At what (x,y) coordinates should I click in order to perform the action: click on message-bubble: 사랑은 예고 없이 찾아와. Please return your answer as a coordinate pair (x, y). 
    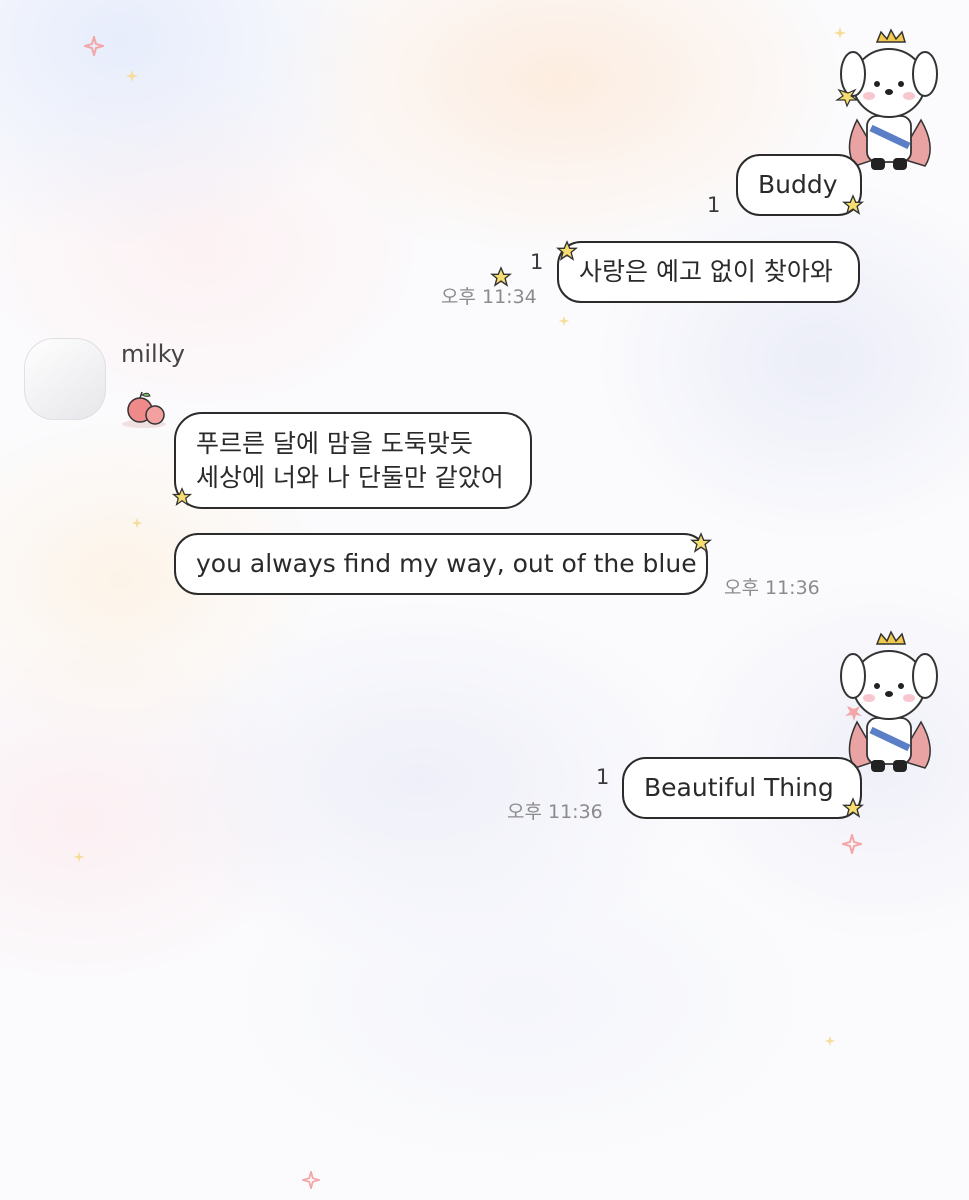
    Looking at the image, I should click on (708, 272).